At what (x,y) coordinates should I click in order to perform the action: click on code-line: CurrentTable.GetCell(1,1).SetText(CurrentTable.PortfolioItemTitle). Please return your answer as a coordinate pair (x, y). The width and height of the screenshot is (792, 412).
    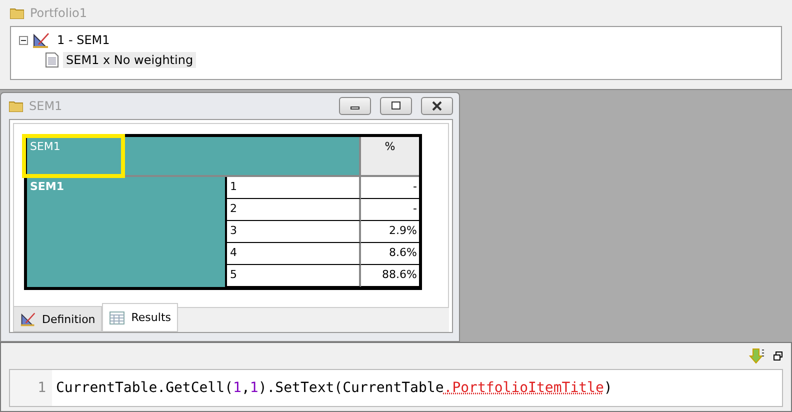
    Looking at the image, I should click on (333, 388).